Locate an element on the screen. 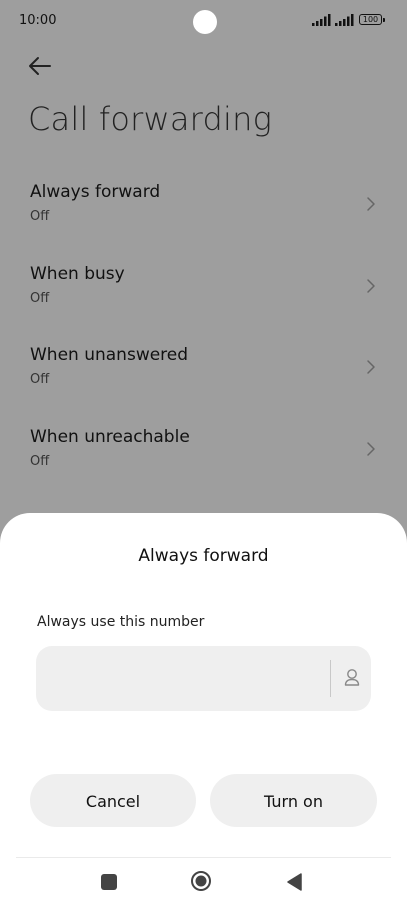 This screenshot has width=407, height=906. setting-label: When unanswered is located at coordinates (109, 355).